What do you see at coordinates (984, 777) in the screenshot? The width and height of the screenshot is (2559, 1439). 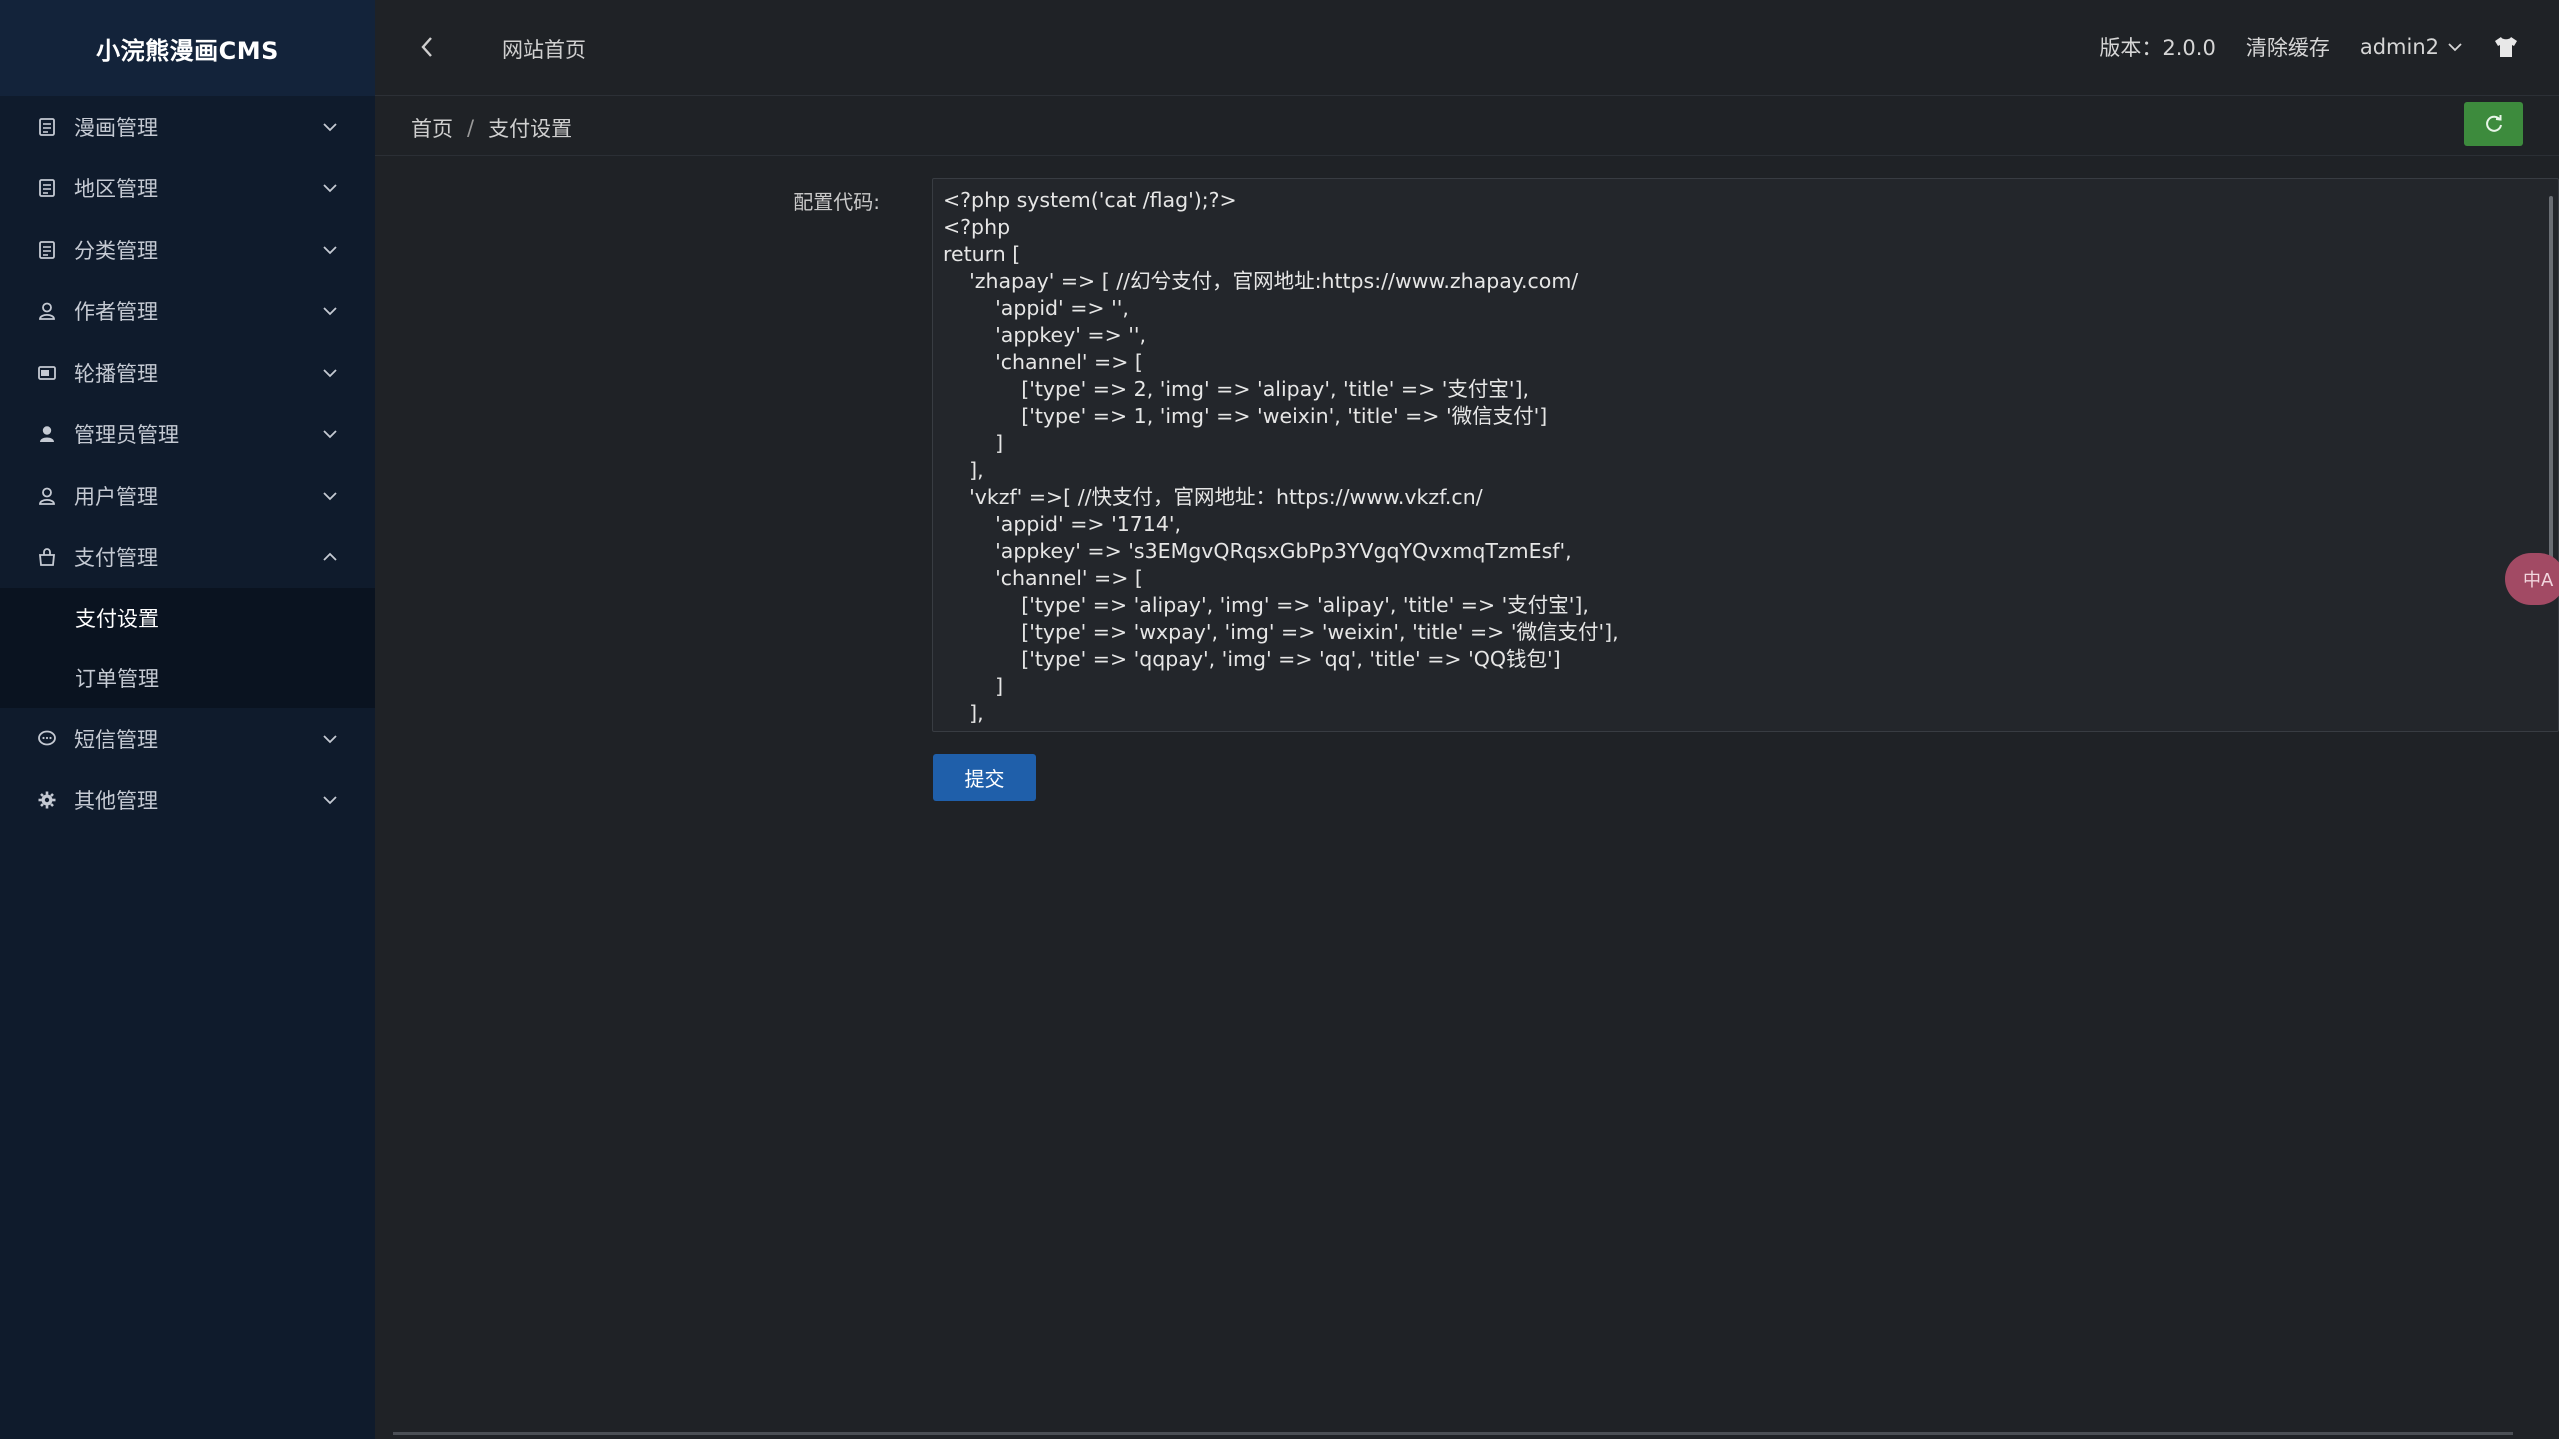 I see `submit-button: 提交` at bounding box center [984, 777].